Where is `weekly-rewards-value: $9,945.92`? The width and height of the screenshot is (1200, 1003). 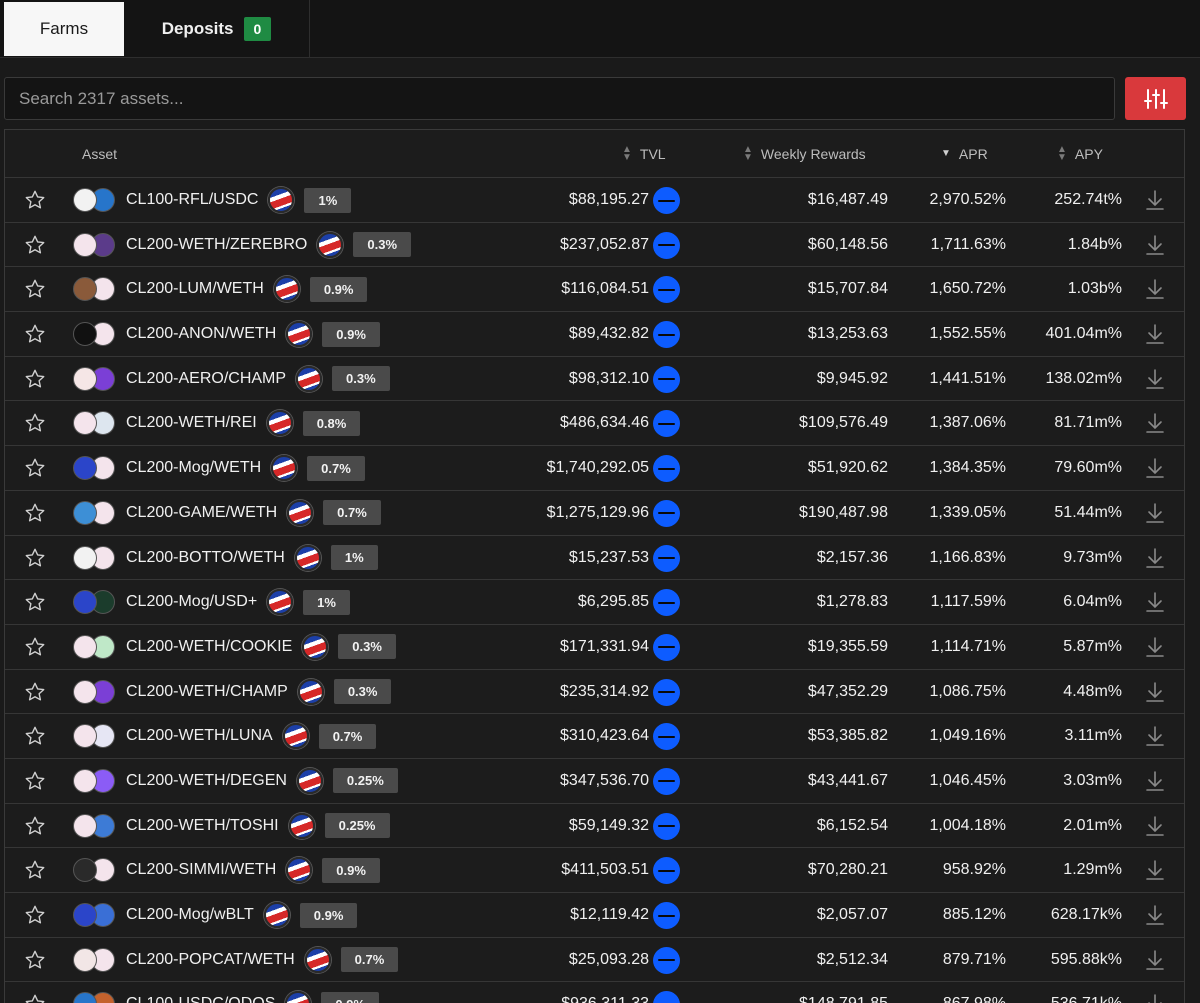
weekly-rewards-value: $9,945.92 is located at coordinates (852, 378).